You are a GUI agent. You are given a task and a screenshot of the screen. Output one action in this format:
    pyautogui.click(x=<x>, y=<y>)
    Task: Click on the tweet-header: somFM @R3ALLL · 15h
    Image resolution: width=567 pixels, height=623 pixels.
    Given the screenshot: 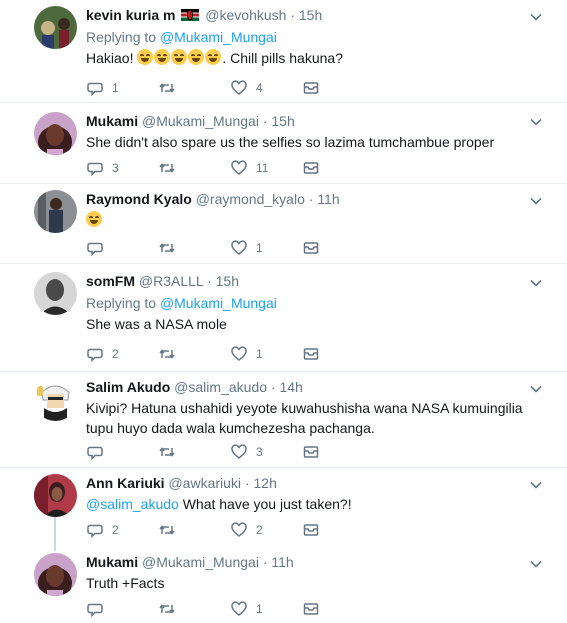 What is the action you would take?
    pyautogui.click(x=162, y=281)
    